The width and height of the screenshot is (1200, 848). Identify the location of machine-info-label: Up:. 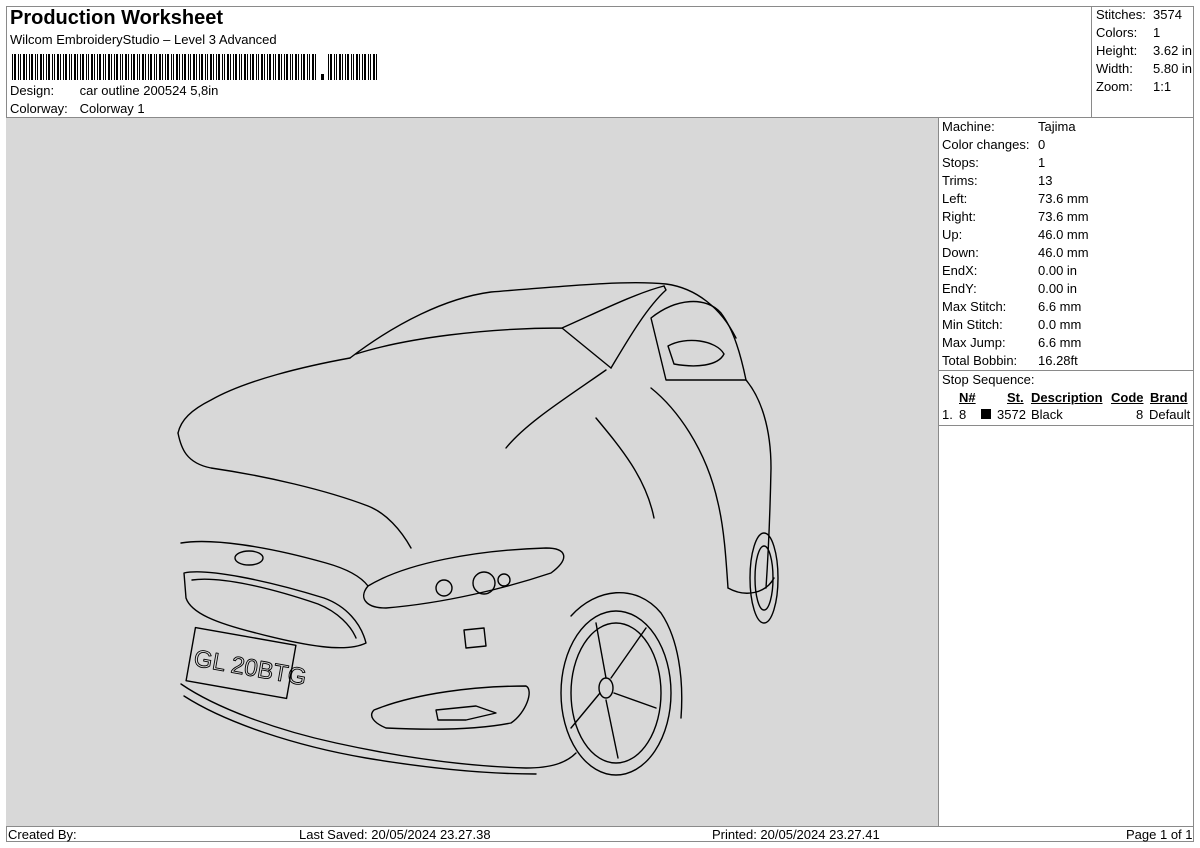
(952, 234).